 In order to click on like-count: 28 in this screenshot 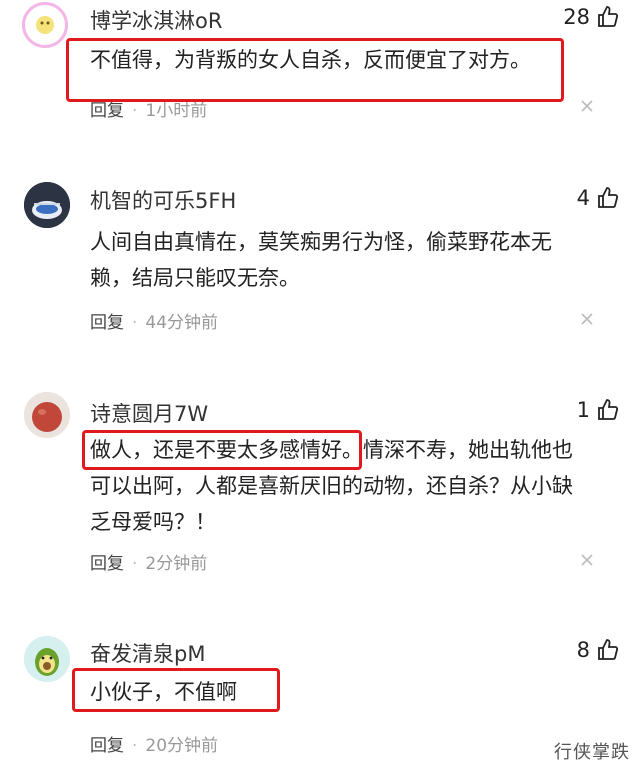, I will do `click(576, 17)`.